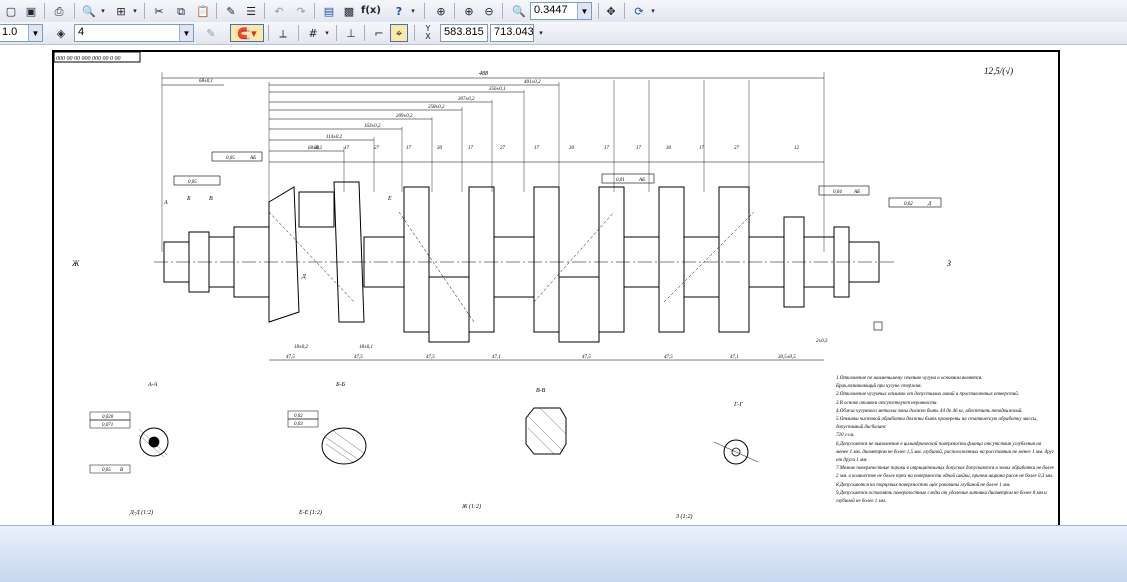 This screenshot has width=1127, height=582. I want to click on cursor-x-field: 583.815, so click(464, 33).